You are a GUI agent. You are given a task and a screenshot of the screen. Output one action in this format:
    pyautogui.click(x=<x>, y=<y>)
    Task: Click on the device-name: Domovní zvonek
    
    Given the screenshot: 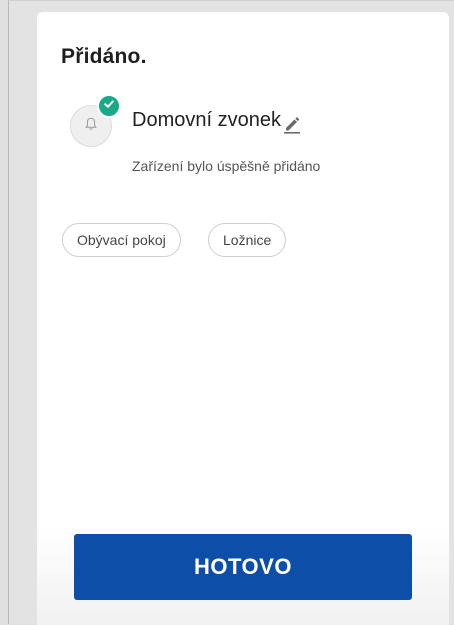 What is the action you would take?
    pyautogui.click(x=206, y=120)
    